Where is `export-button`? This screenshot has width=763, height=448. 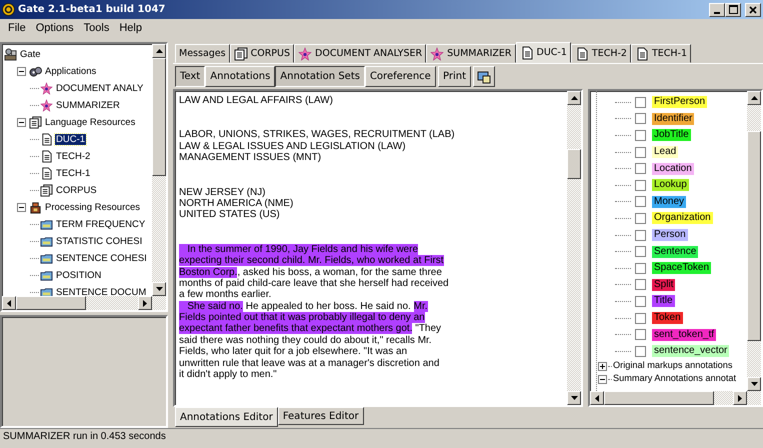 export-button is located at coordinates (484, 76).